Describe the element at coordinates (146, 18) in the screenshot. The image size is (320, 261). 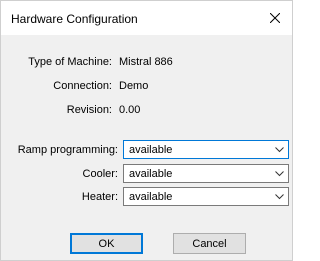
I see `title-bar: Hardware Configuration` at that location.